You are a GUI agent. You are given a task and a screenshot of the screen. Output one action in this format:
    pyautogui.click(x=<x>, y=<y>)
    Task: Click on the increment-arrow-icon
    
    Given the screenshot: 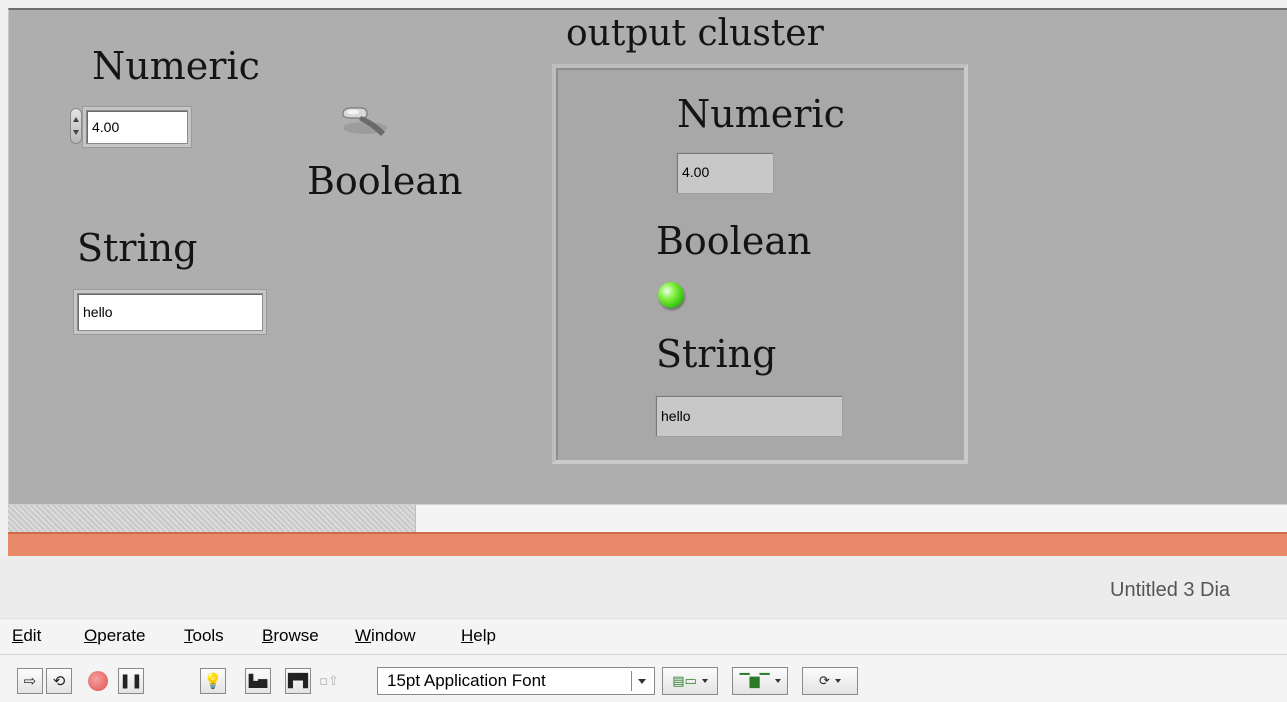 What is the action you would take?
    pyautogui.click(x=76, y=119)
    